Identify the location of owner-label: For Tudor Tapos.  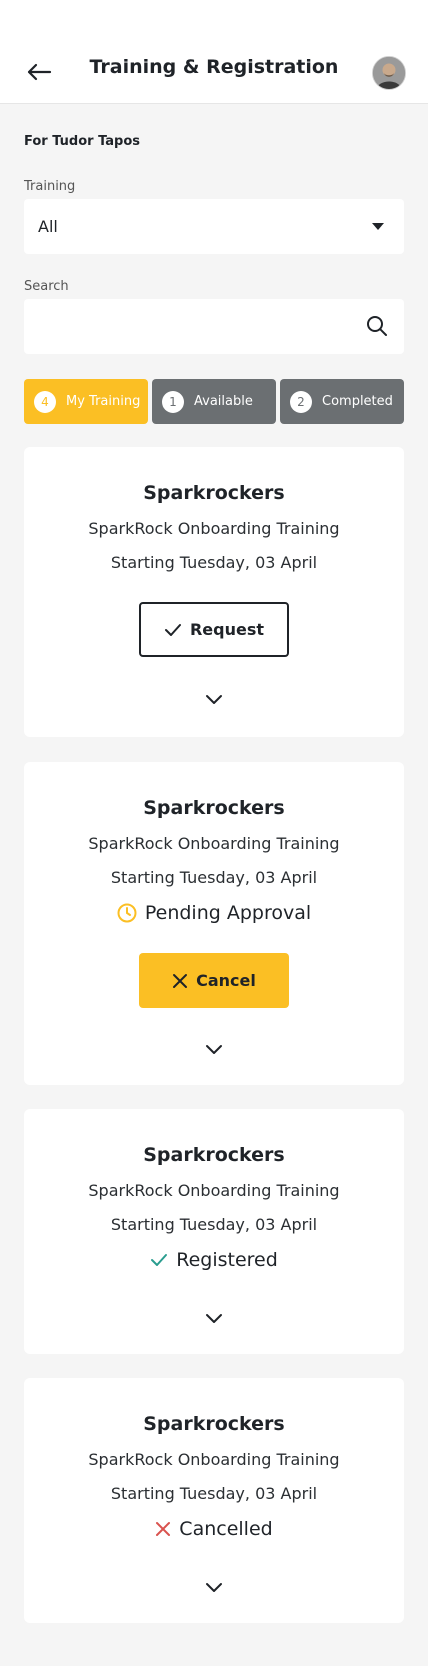
(82, 141).